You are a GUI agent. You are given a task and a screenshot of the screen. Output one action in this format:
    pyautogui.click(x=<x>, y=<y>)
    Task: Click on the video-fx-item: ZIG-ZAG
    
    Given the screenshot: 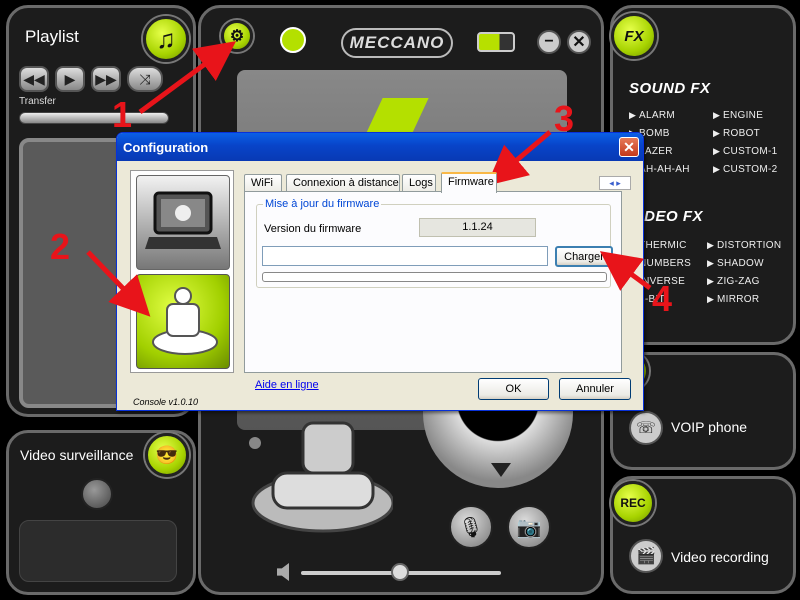 What is the action you would take?
    pyautogui.click(x=733, y=281)
    